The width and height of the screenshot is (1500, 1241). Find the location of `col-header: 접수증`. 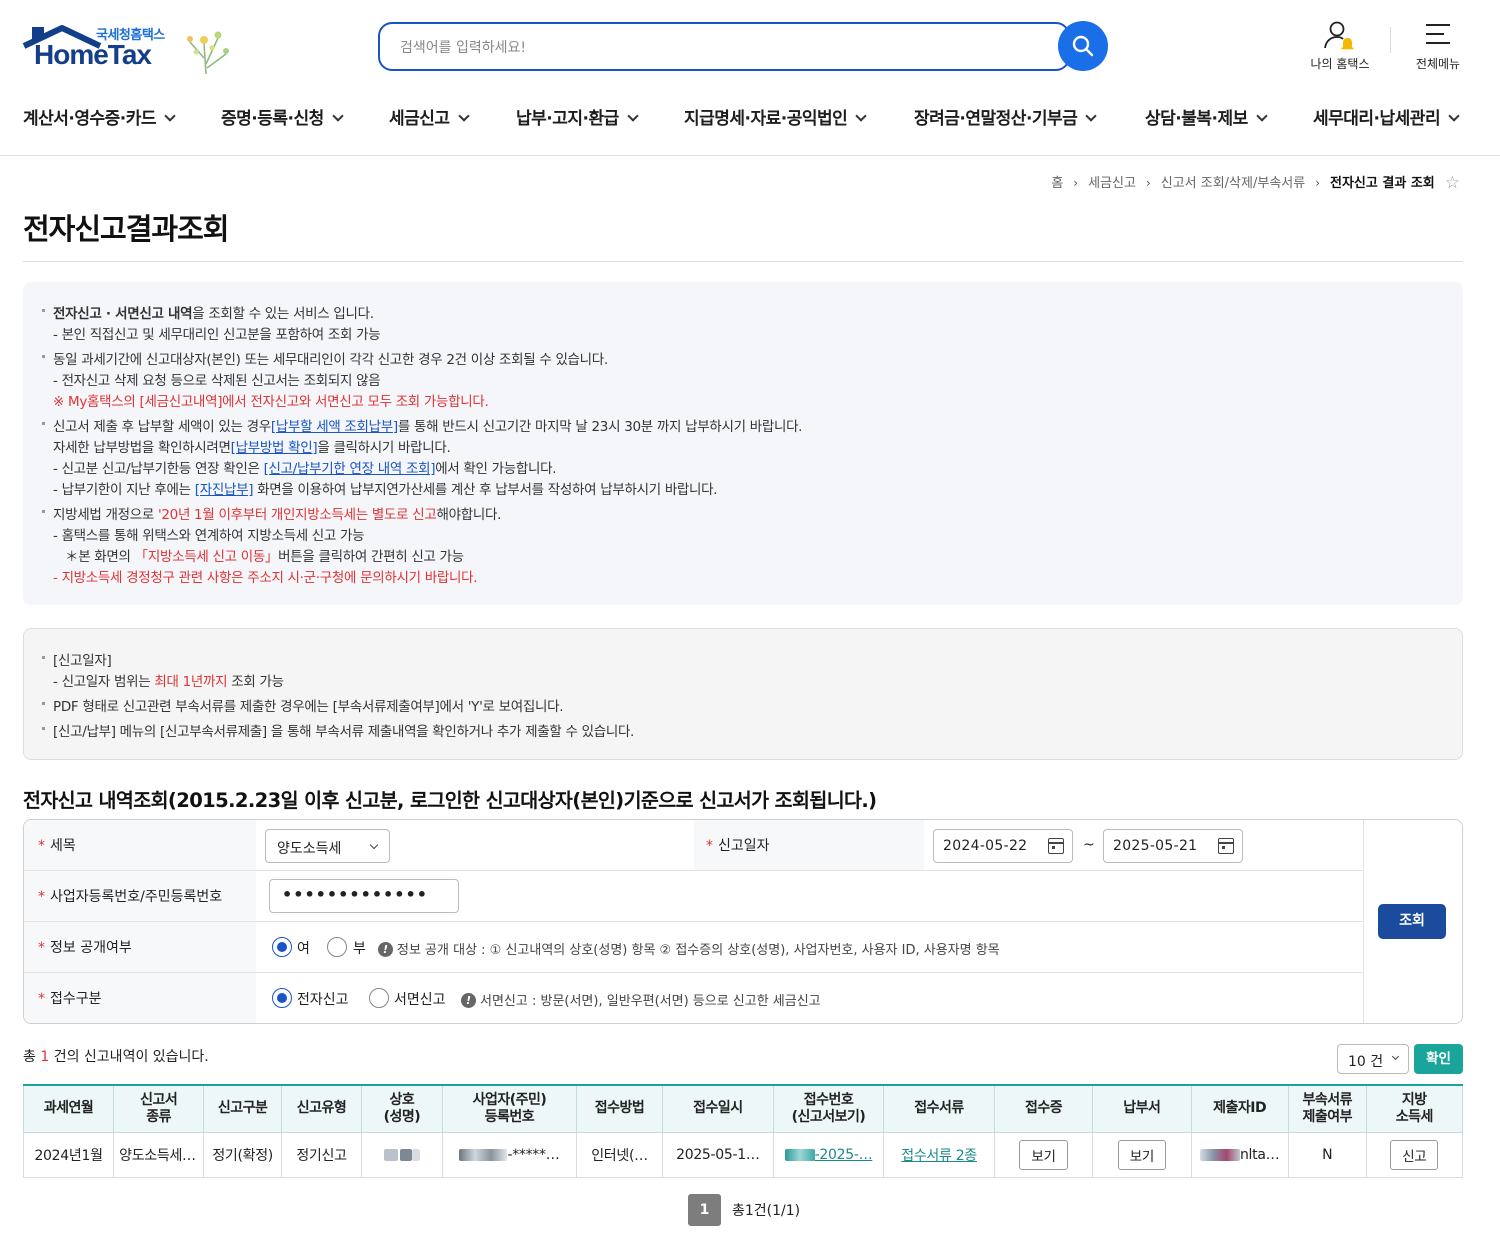

col-header: 접수증 is located at coordinates (1043, 1108).